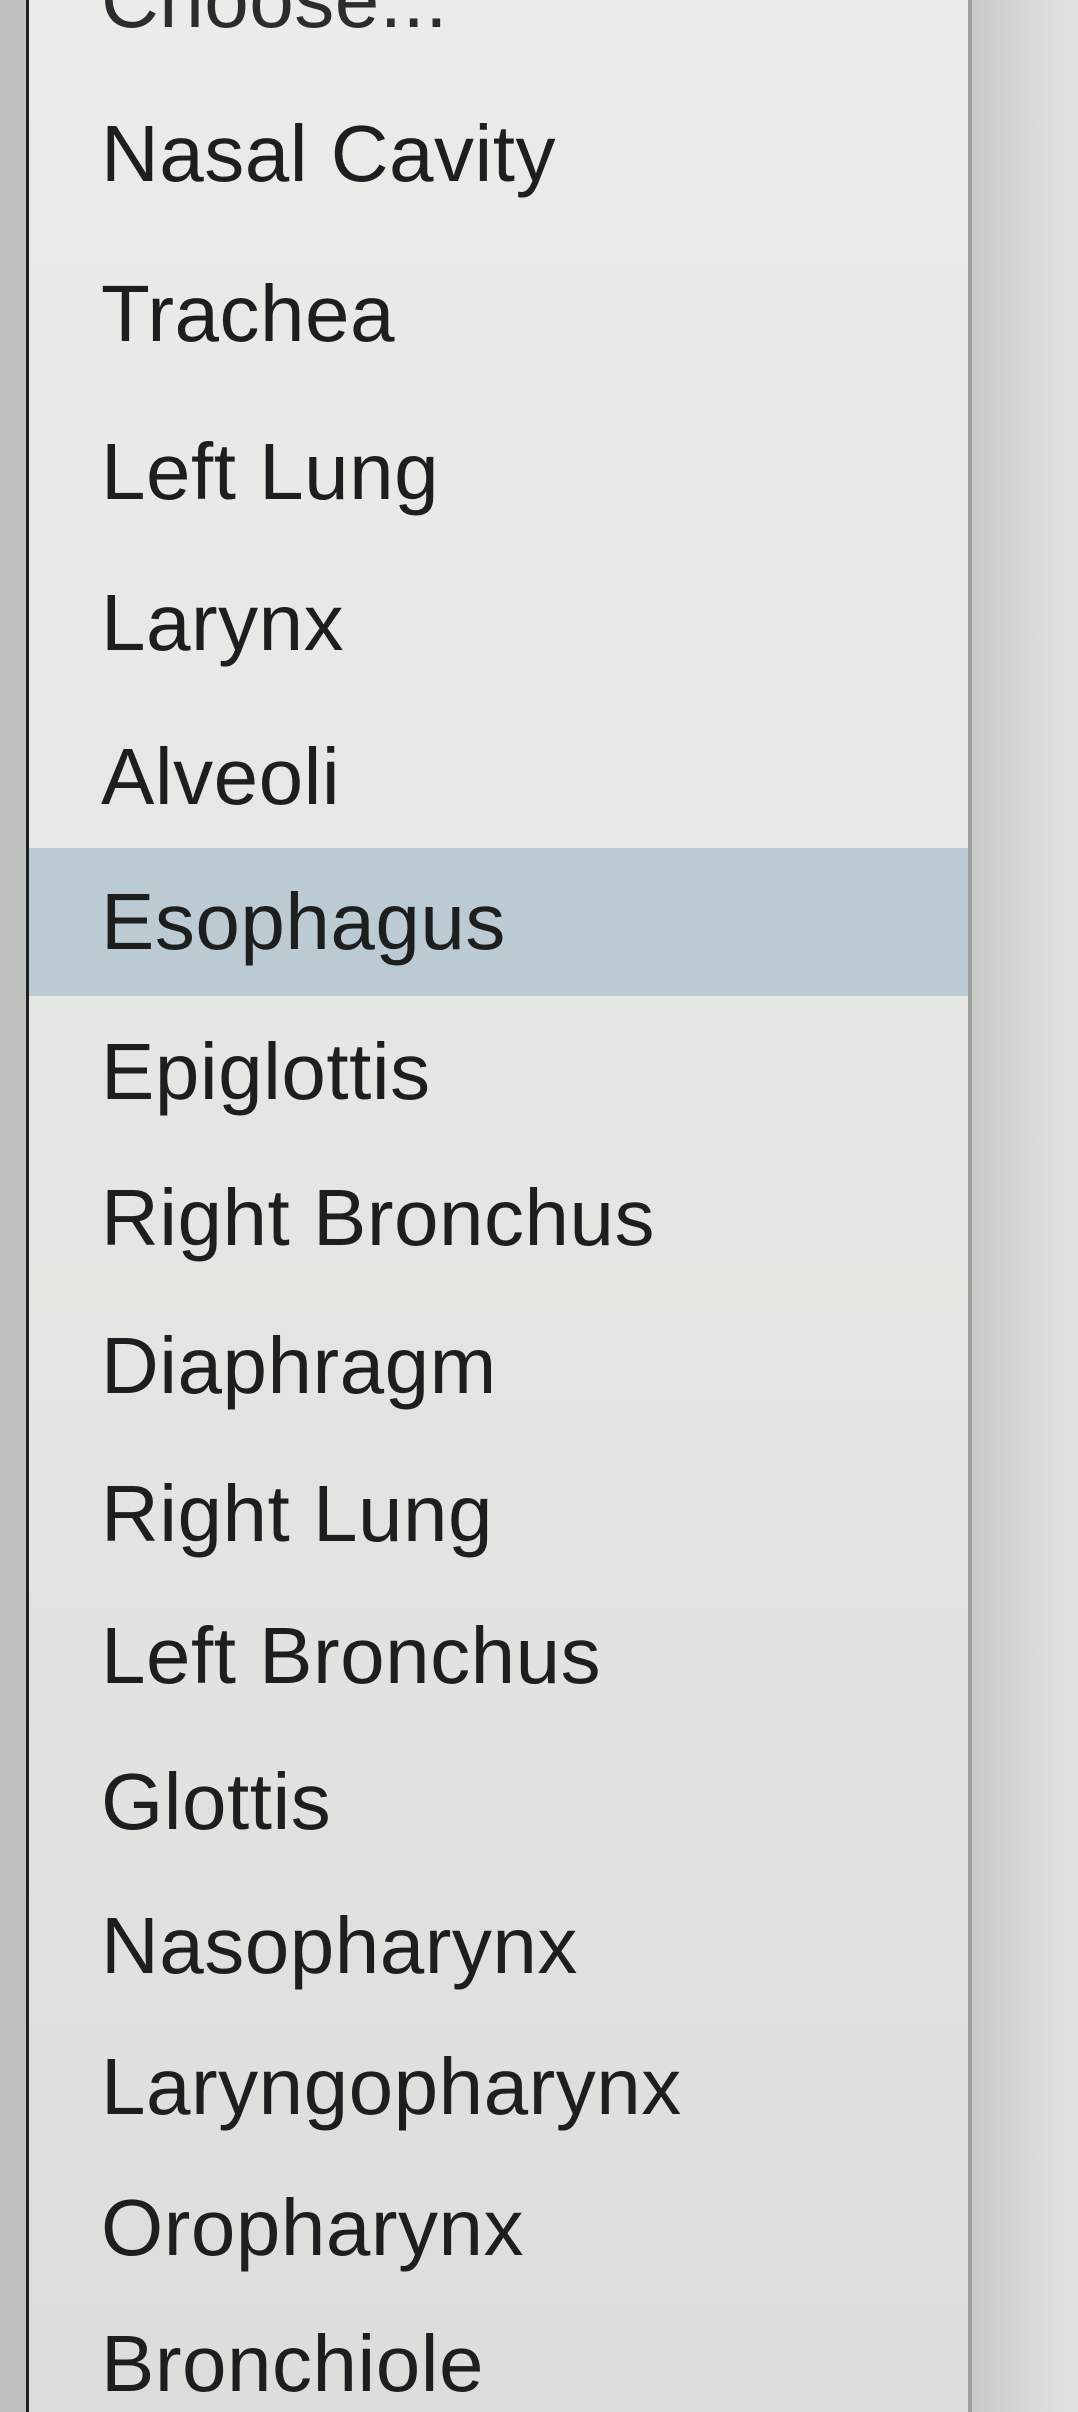  What do you see at coordinates (498, 314) in the screenshot?
I see `dropdown-option-trachea: Trachea` at bounding box center [498, 314].